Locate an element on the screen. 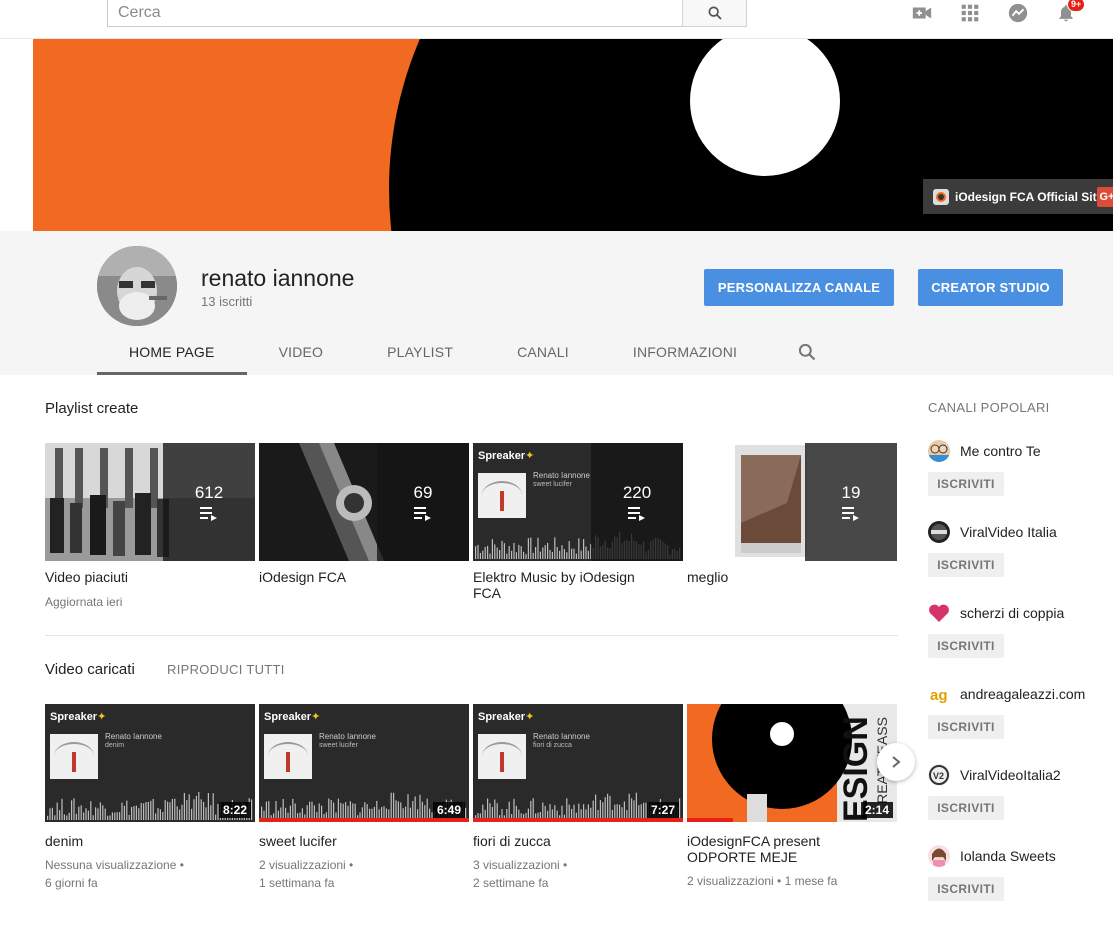  customize-channel-button: PERSONALIZZA CANALE is located at coordinates (799, 287).